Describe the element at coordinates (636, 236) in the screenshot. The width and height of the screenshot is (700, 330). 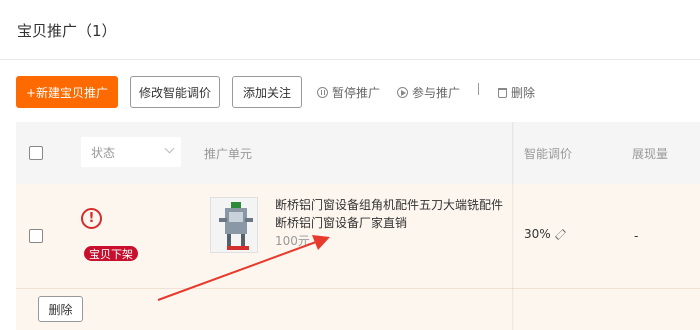
I see `impressions-value: -` at that location.